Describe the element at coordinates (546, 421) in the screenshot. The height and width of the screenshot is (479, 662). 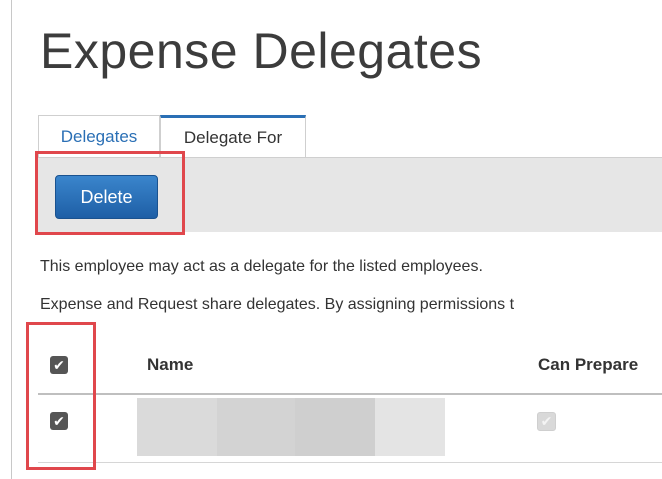
I see `can-prepare-checkbox: ✔` at that location.